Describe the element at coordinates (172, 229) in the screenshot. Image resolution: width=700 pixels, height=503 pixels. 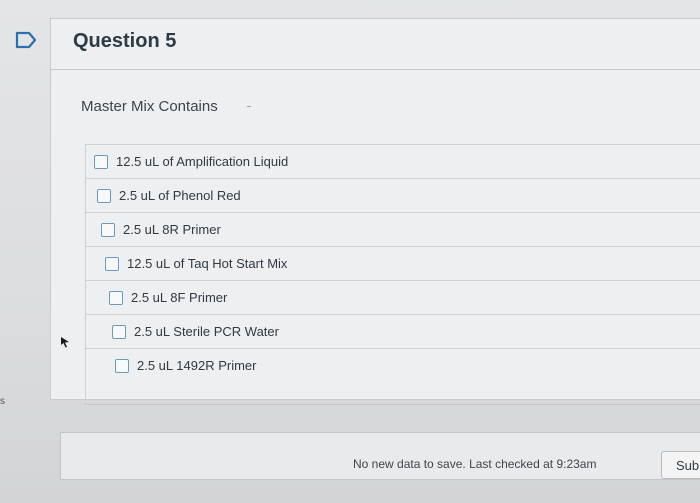
I see `answer-label: 2.5 uL 8R Primer` at that location.